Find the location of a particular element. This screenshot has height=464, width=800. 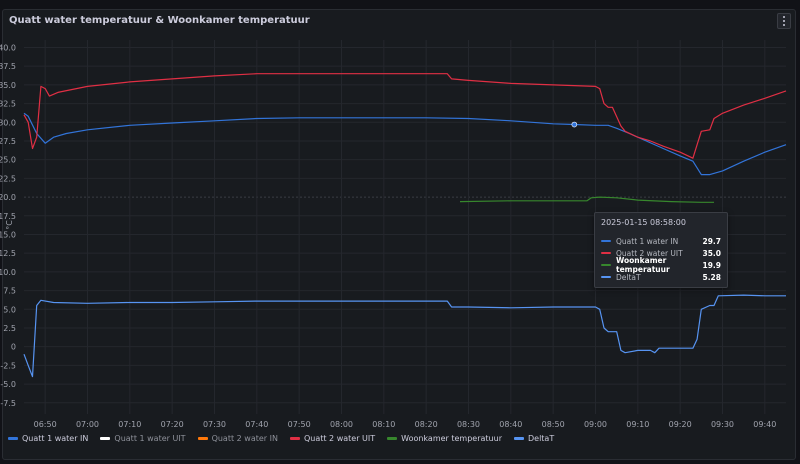

legend-item: Quatt 1 water IN is located at coordinates (48, 438).